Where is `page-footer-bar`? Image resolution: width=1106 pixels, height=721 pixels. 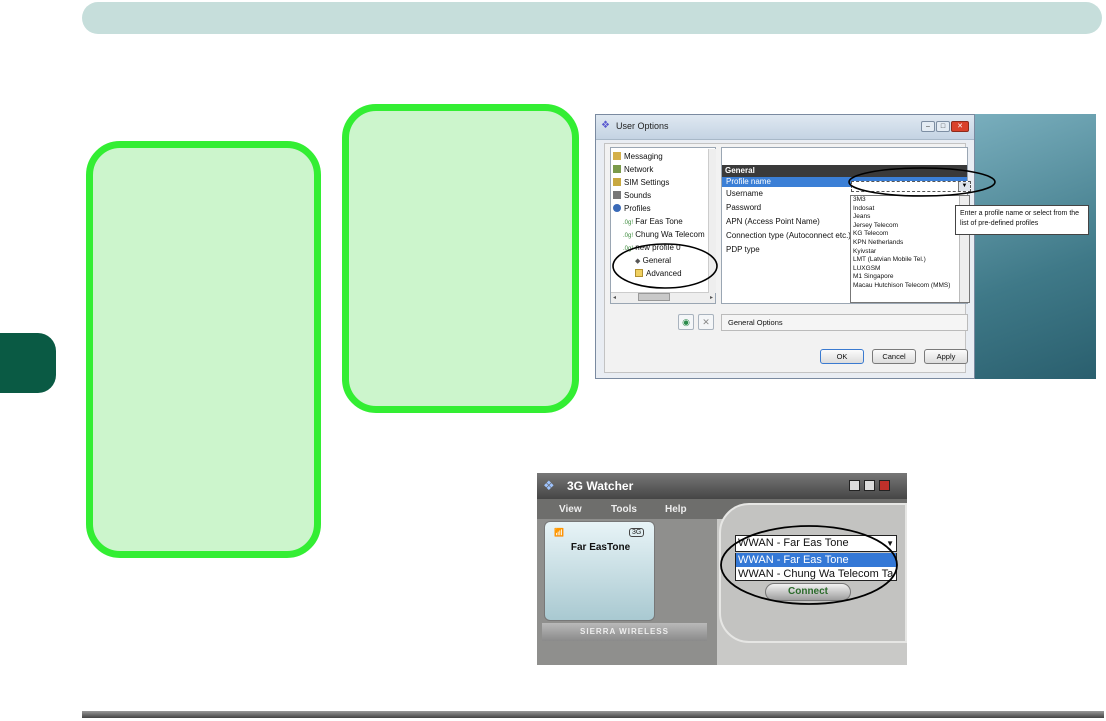 page-footer-bar is located at coordinates (593, 714).